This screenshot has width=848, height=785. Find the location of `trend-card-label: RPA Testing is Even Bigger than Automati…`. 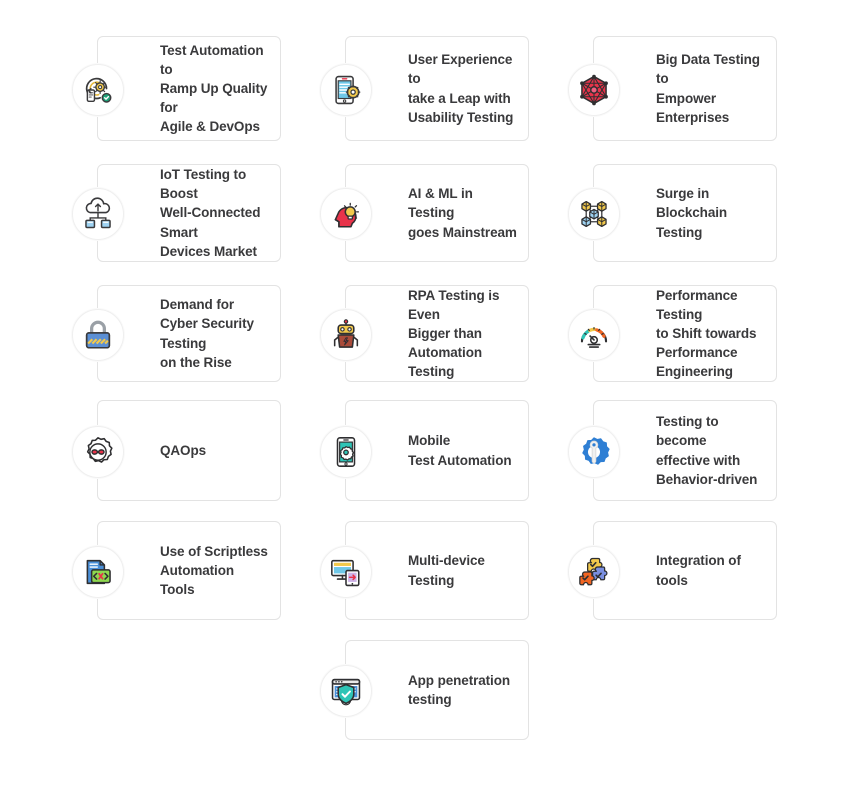

trend-card-label: RPA Testing is Even Bigger than Automati… is located at coordinates (454, 333).